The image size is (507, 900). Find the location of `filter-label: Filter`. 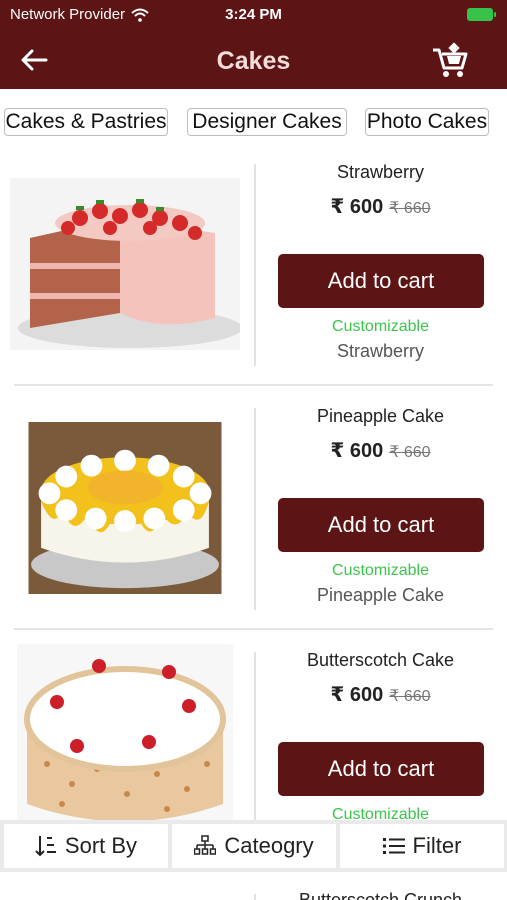

filter-label: Filter is located at coordinates (437, 845).